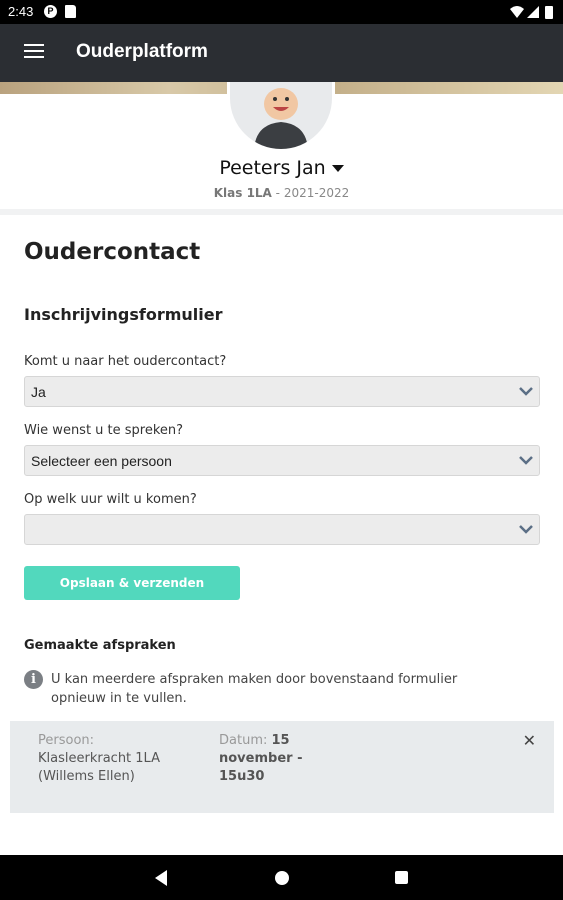  What do you see at coordinates (517, 12) in the screenshot?
I see `wifi-icon` at bounding box center [517, 12].